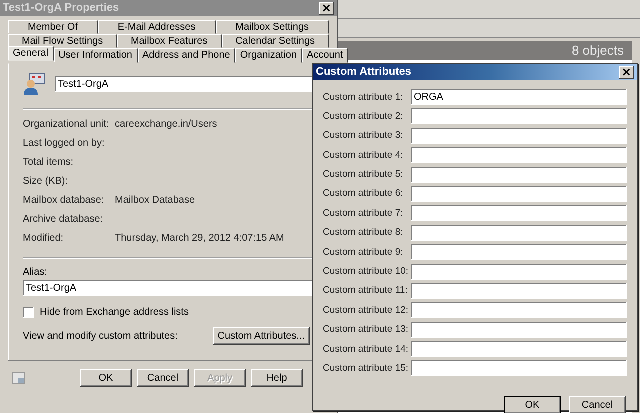 The image size is (640, 413). Describe the element at coordinates (268, 55) in the screenshot. I see `tab: Organization` at that location.